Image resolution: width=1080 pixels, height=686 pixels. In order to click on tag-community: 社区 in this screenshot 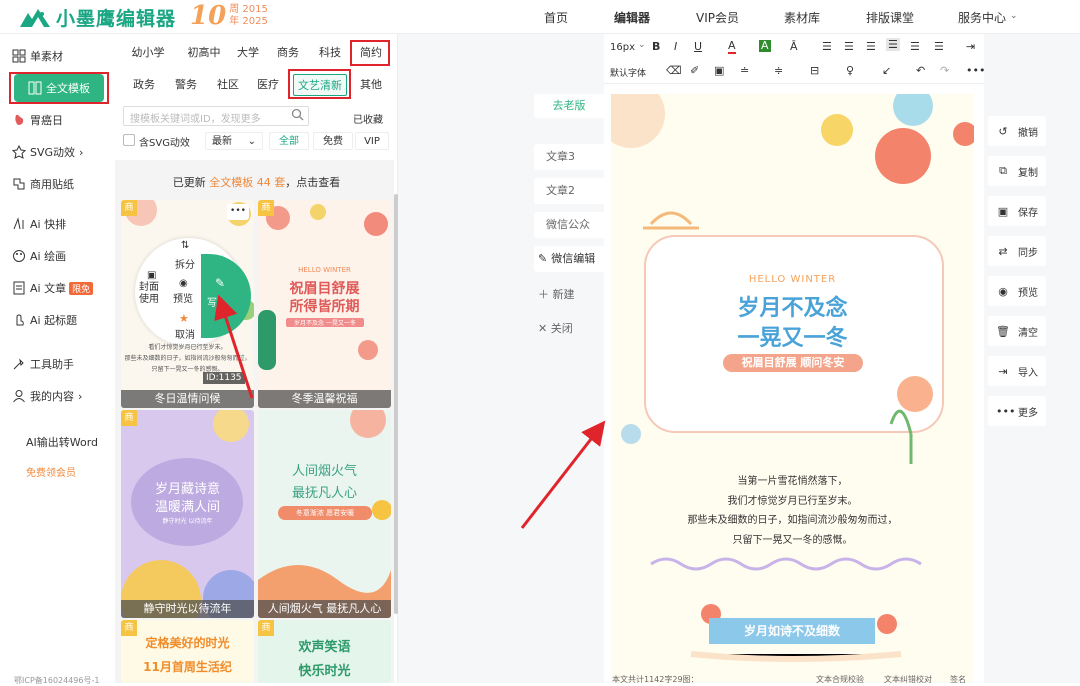, I will do `click(228, 85)`.